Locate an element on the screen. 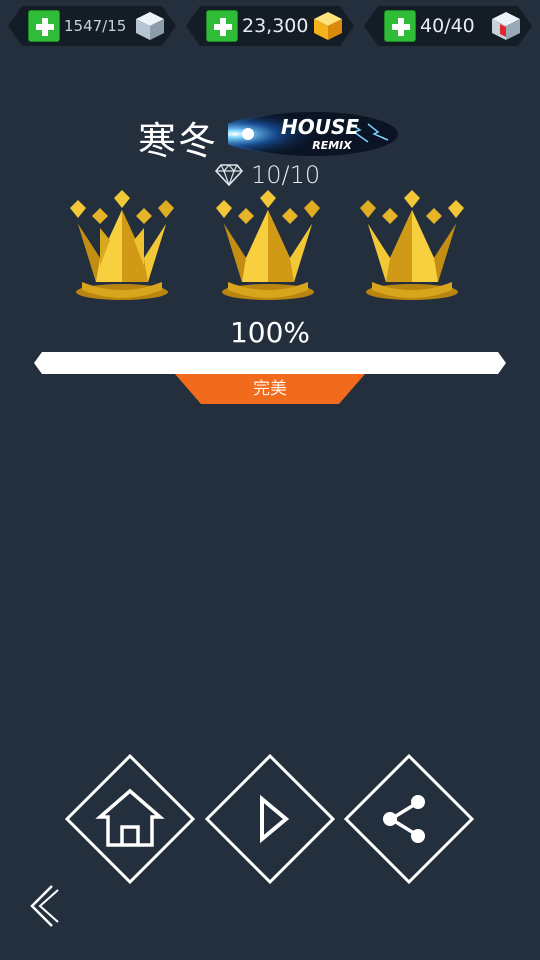 Image resolution: width=540 pixels, height=960 pixels. home-button is located at coordinates (130, 819).